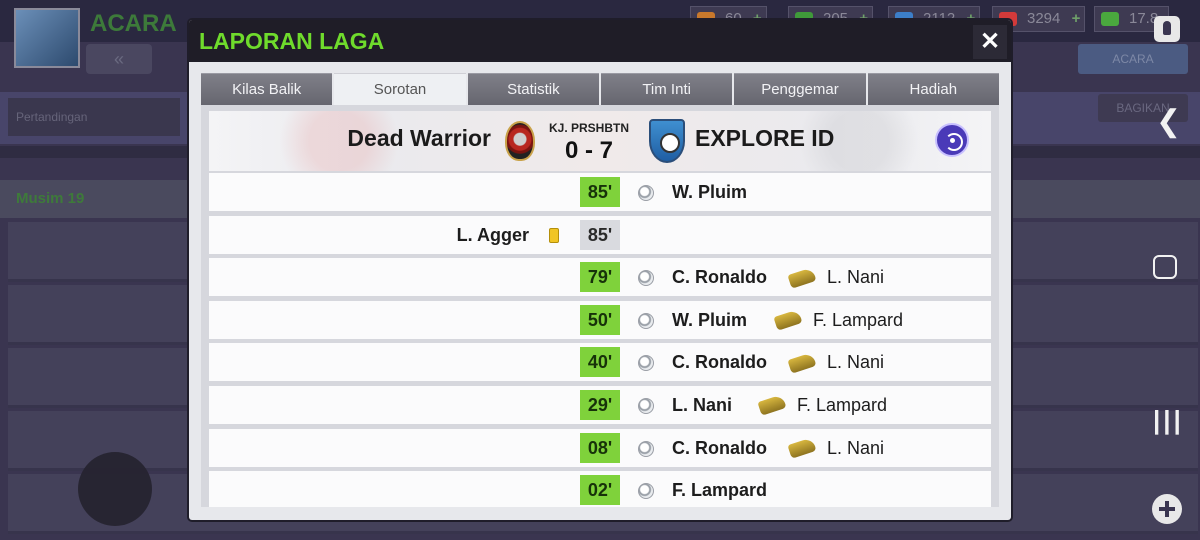 This screenshot has width=1200, height=540. I want to click on goal-scorer: L. Nani, so click(702, 404).